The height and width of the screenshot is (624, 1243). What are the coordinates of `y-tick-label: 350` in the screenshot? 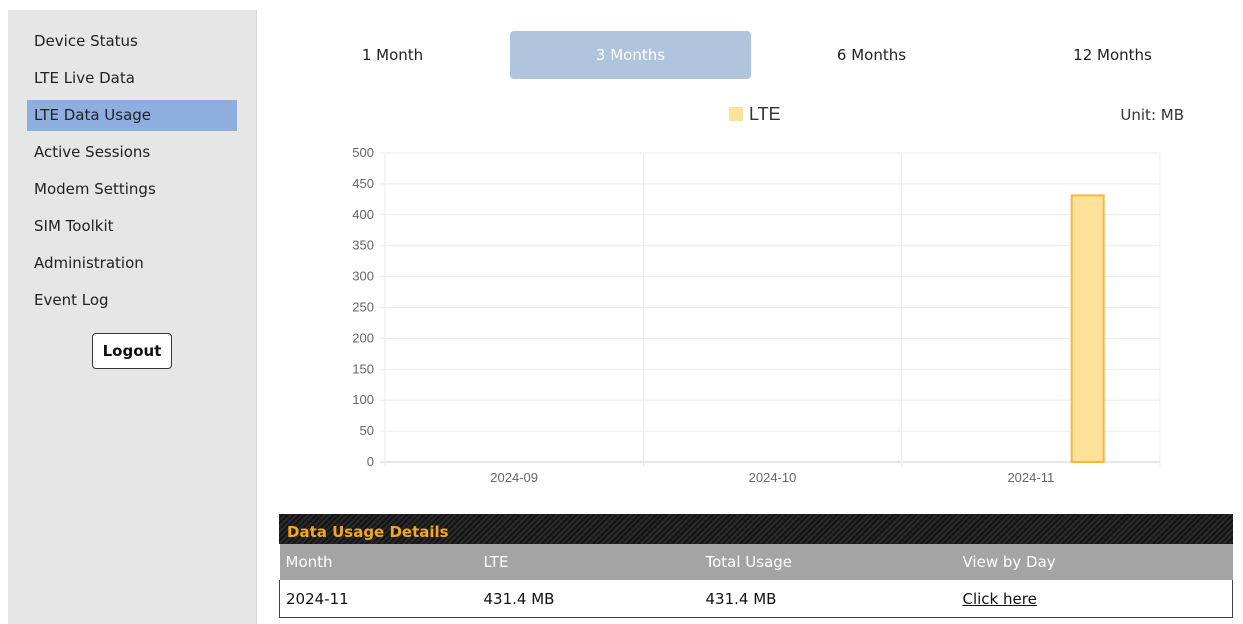 It's located at (363, 245).